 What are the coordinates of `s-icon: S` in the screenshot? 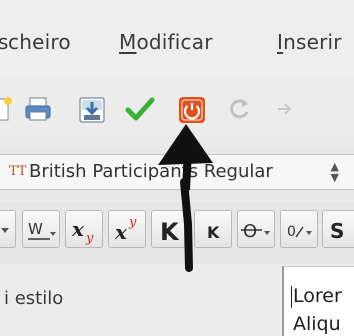 It's located at (338, 229).